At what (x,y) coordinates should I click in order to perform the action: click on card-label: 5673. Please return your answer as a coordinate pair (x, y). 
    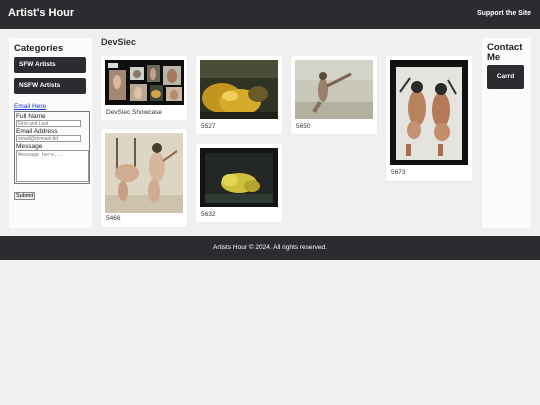
    Looking at the image, I should click on (398, 172).